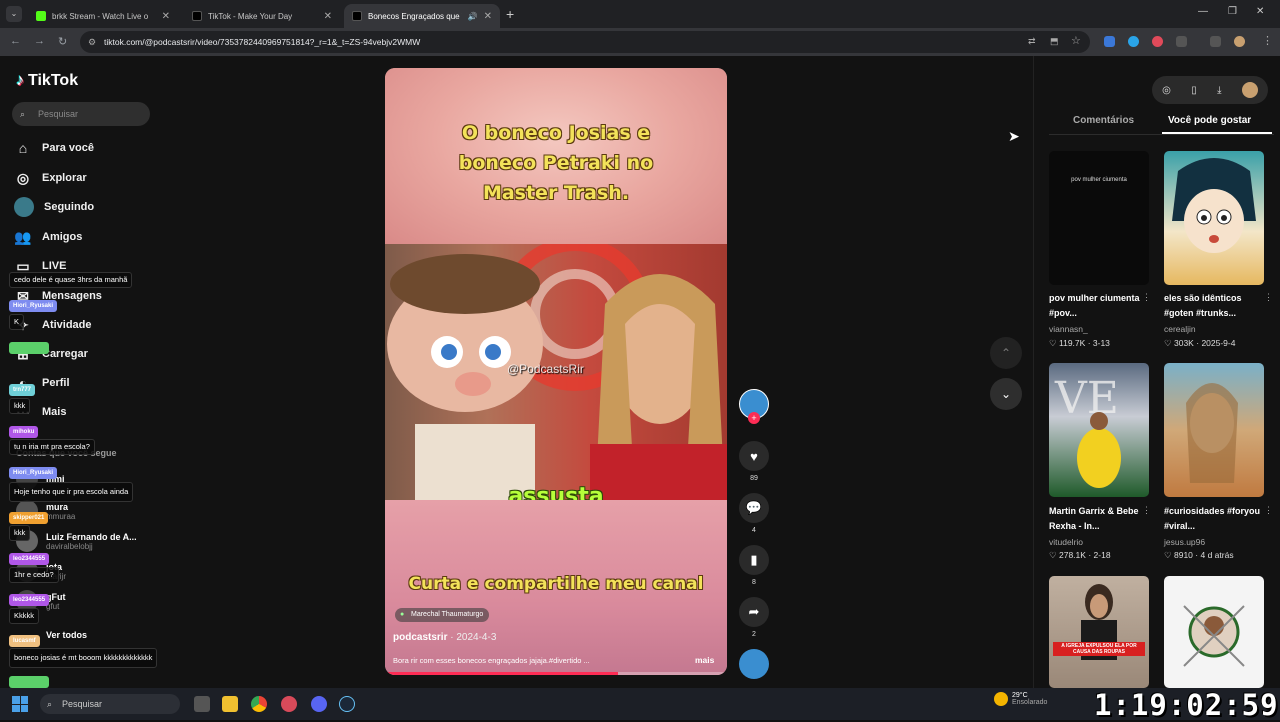  I want to click on search-input: ⌕ Pesquisar, so click(81, 114).